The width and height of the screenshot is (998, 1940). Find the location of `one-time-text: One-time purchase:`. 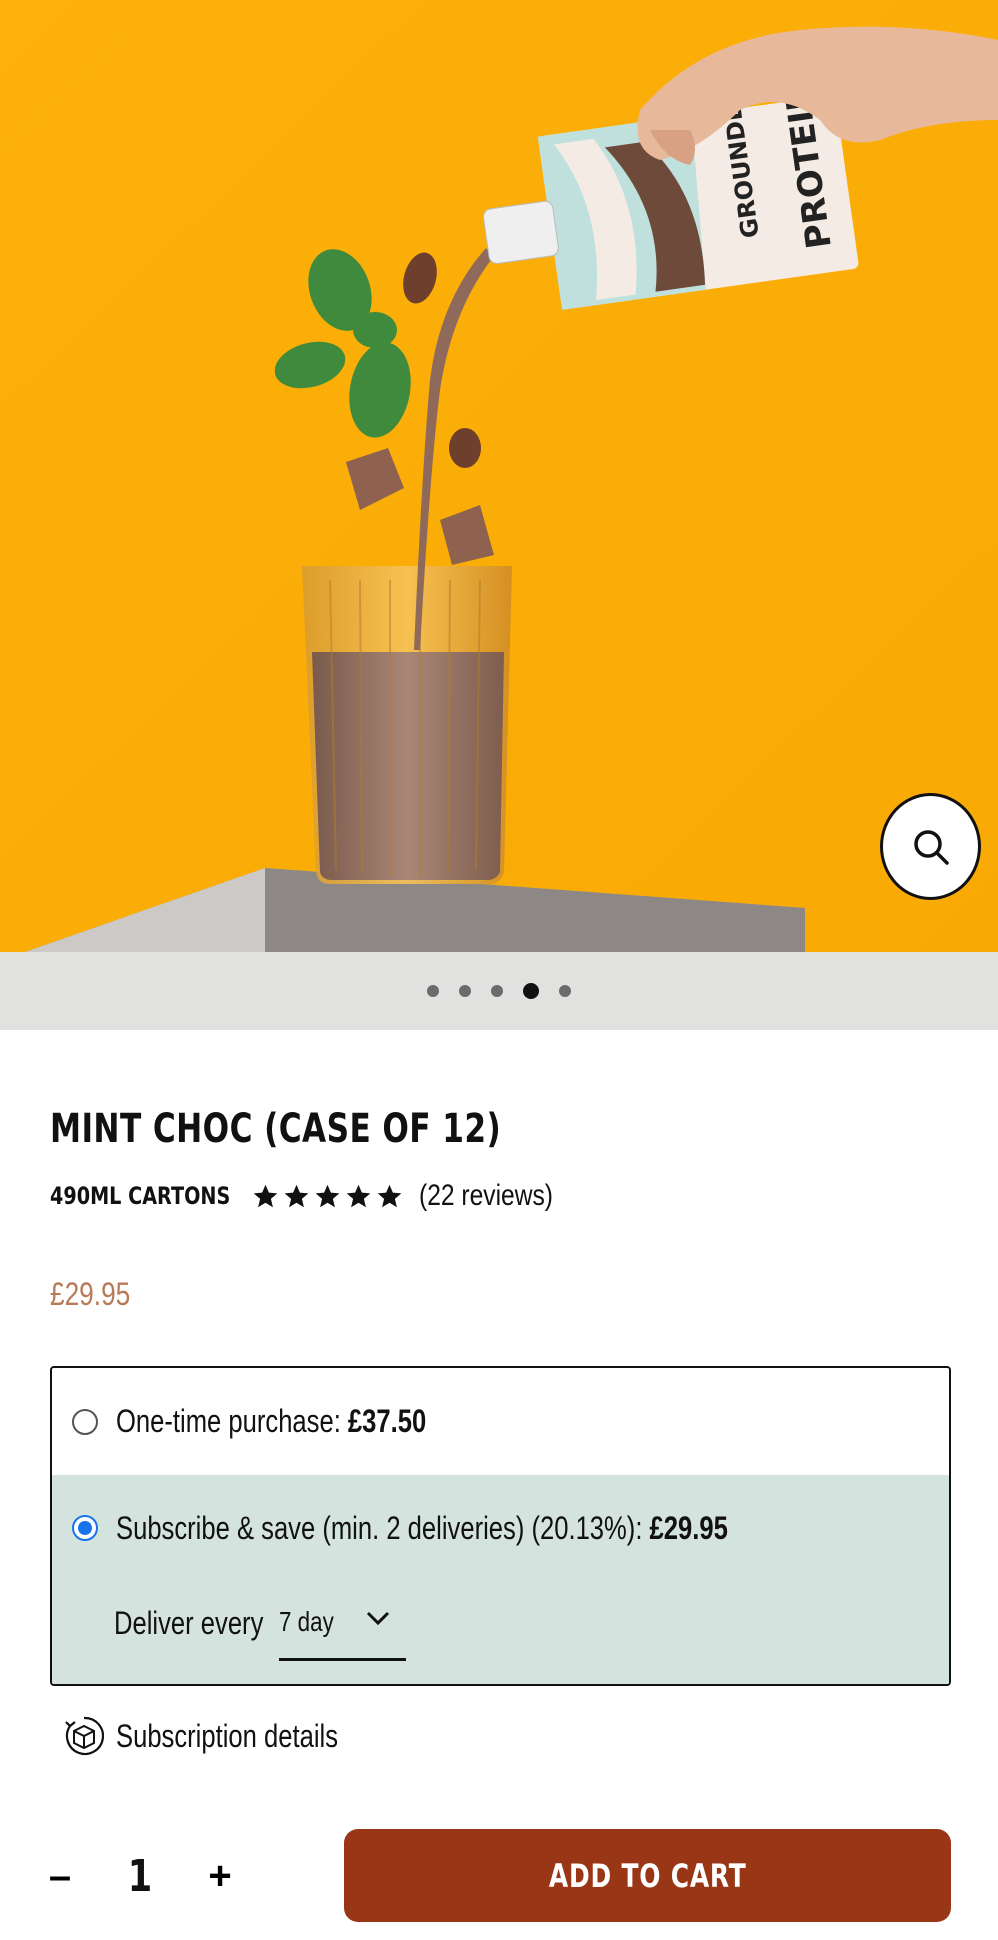

one-time-text: One-time purchase: is located at coordinates (232, 1421).